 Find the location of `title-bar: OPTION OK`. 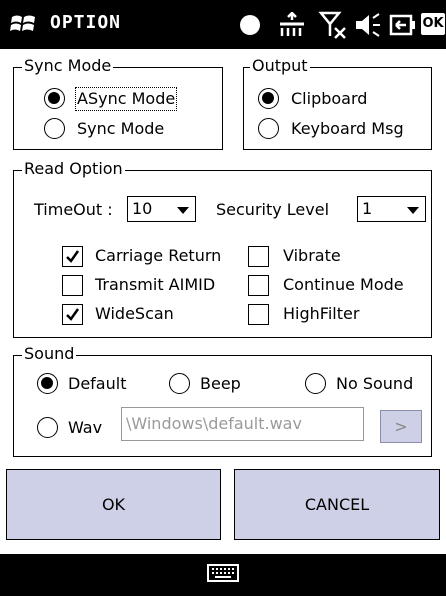

title-bar: OPTION OK is located at coordinates (223, 24).